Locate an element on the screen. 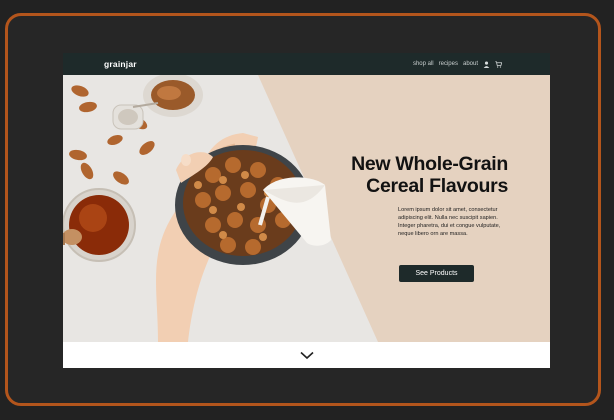  nav-about: about is located at coordinates (470, 64).